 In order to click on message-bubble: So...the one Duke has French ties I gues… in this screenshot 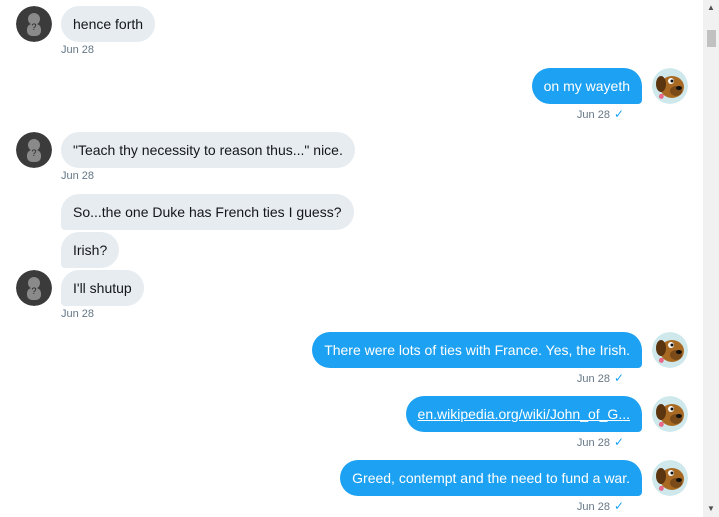, I will do `click(207, 212)`.